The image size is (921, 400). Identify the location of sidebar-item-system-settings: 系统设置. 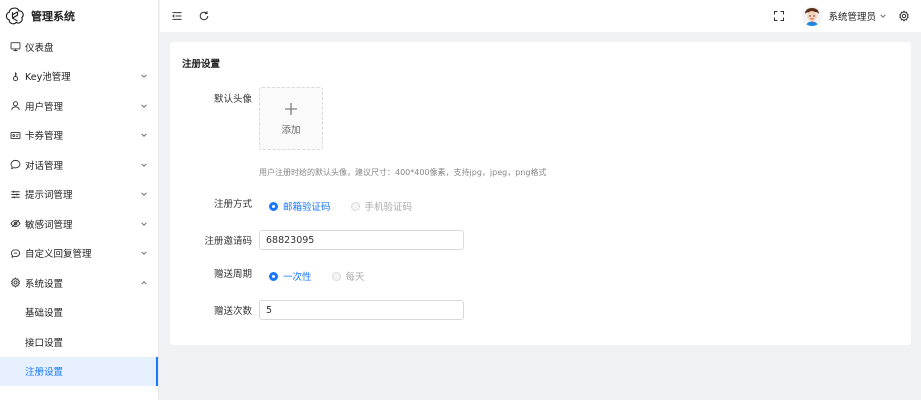
(79, 283).